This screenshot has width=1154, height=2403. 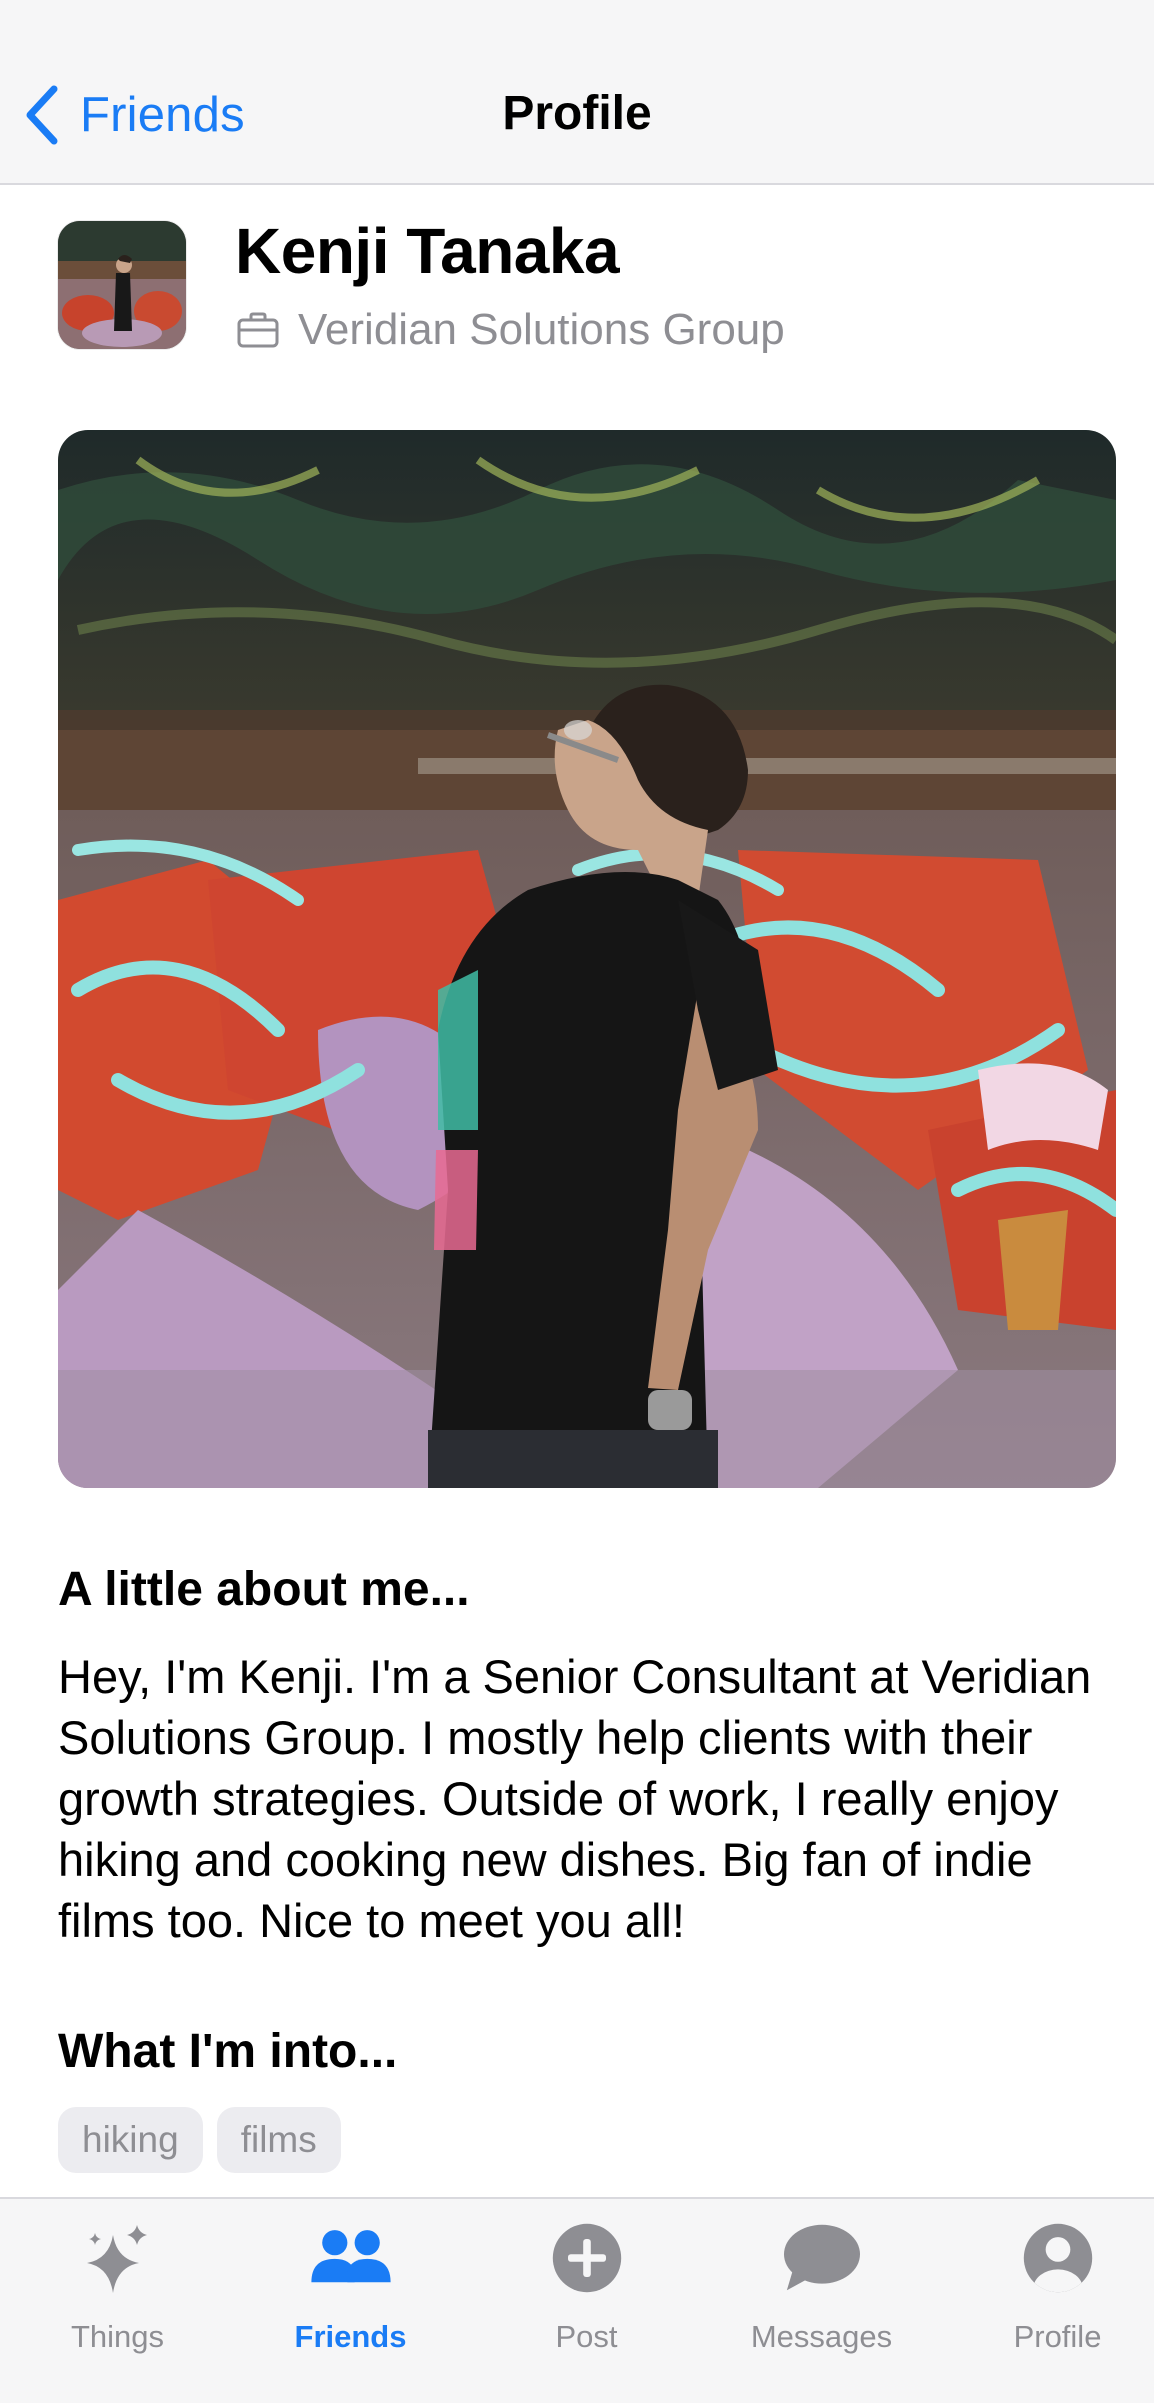 What do you see at coordinates (586, 2336) in the screenshot?
I see `tab-post-label: Post` at bounding box center [586, 2336].